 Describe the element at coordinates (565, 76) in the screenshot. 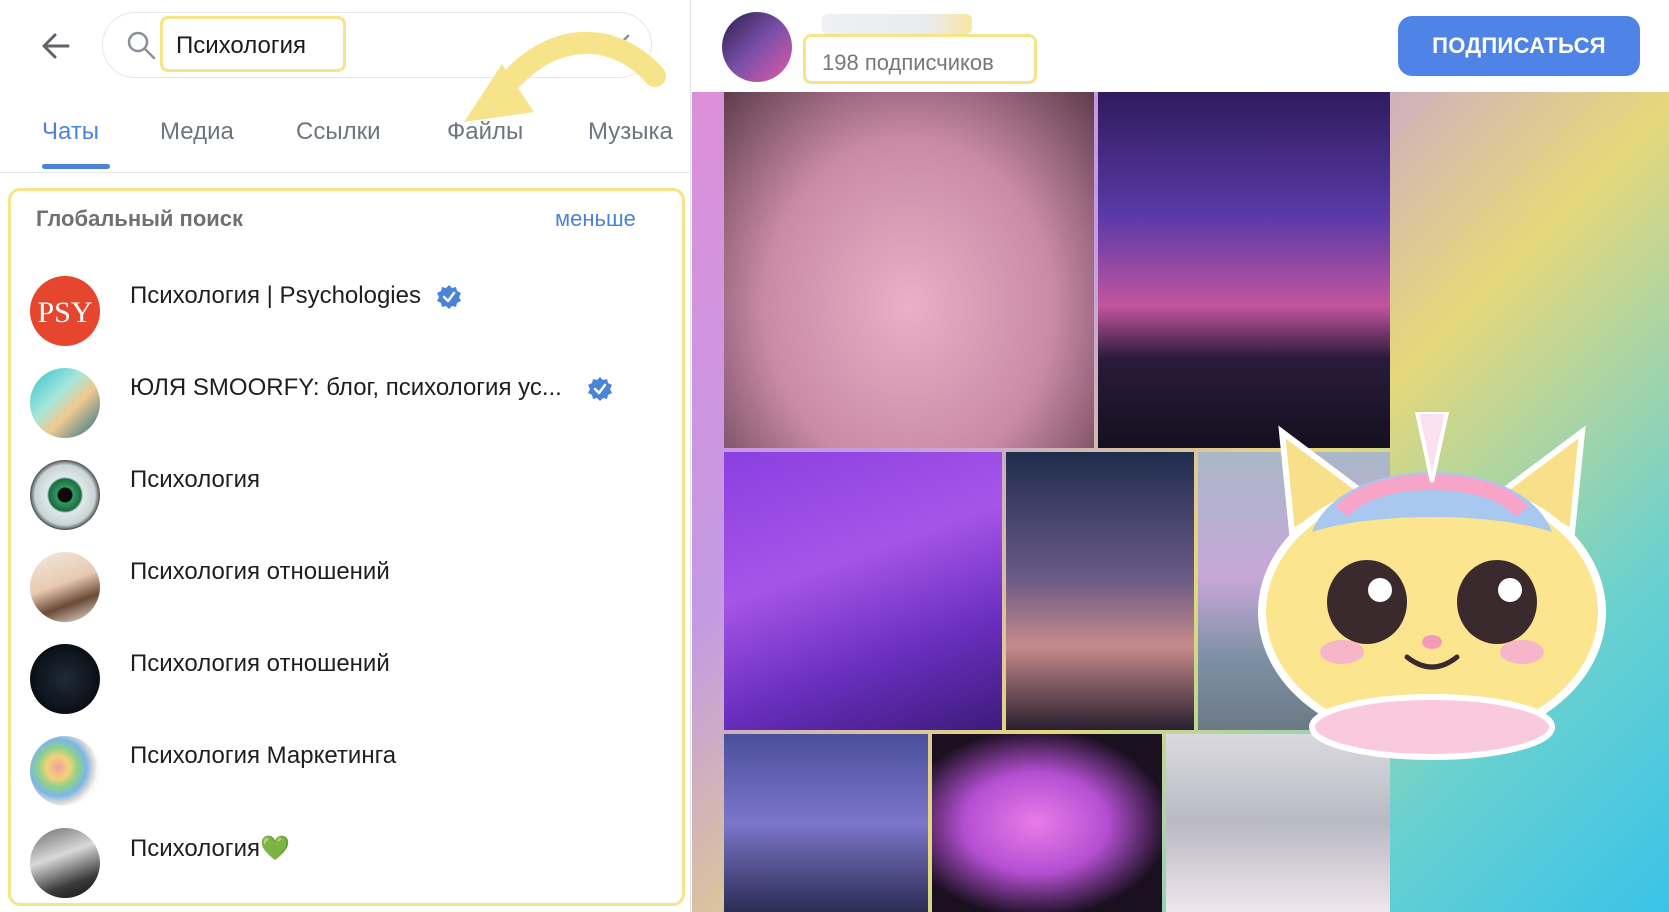

I see `curved-arrow-icon` at that location.